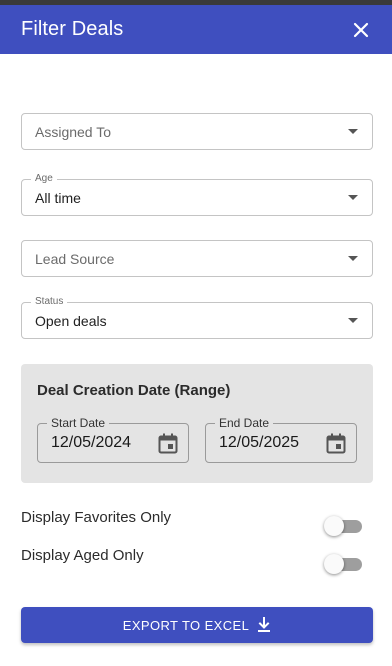 This screenshot has width=392, height=666. Describe the element at coordinates (75, 258) in the screenshot. I see `lead-source-placeholder: Lead Source` at that location.